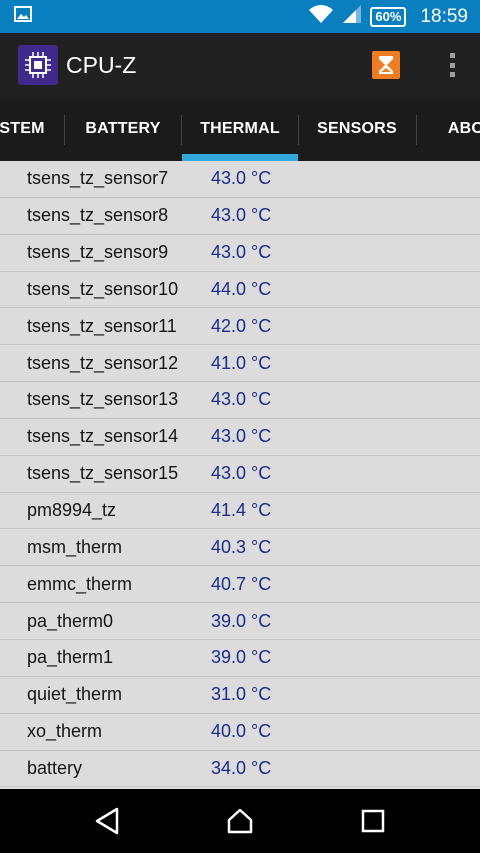 This screenshot has height=853, width=480. I want to click on sensor-value: 41.4 °C, so click(241, 510).